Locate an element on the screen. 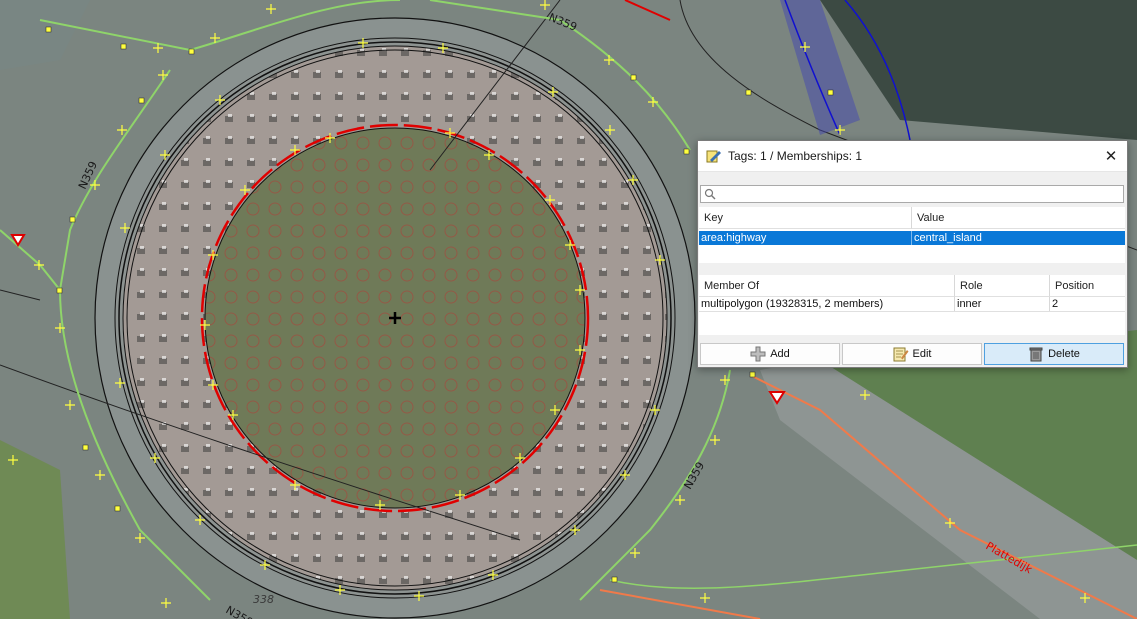 The height and width of the screenshot is (619, 1137). column-header-role: Role is located at coordinates (1002, 286).